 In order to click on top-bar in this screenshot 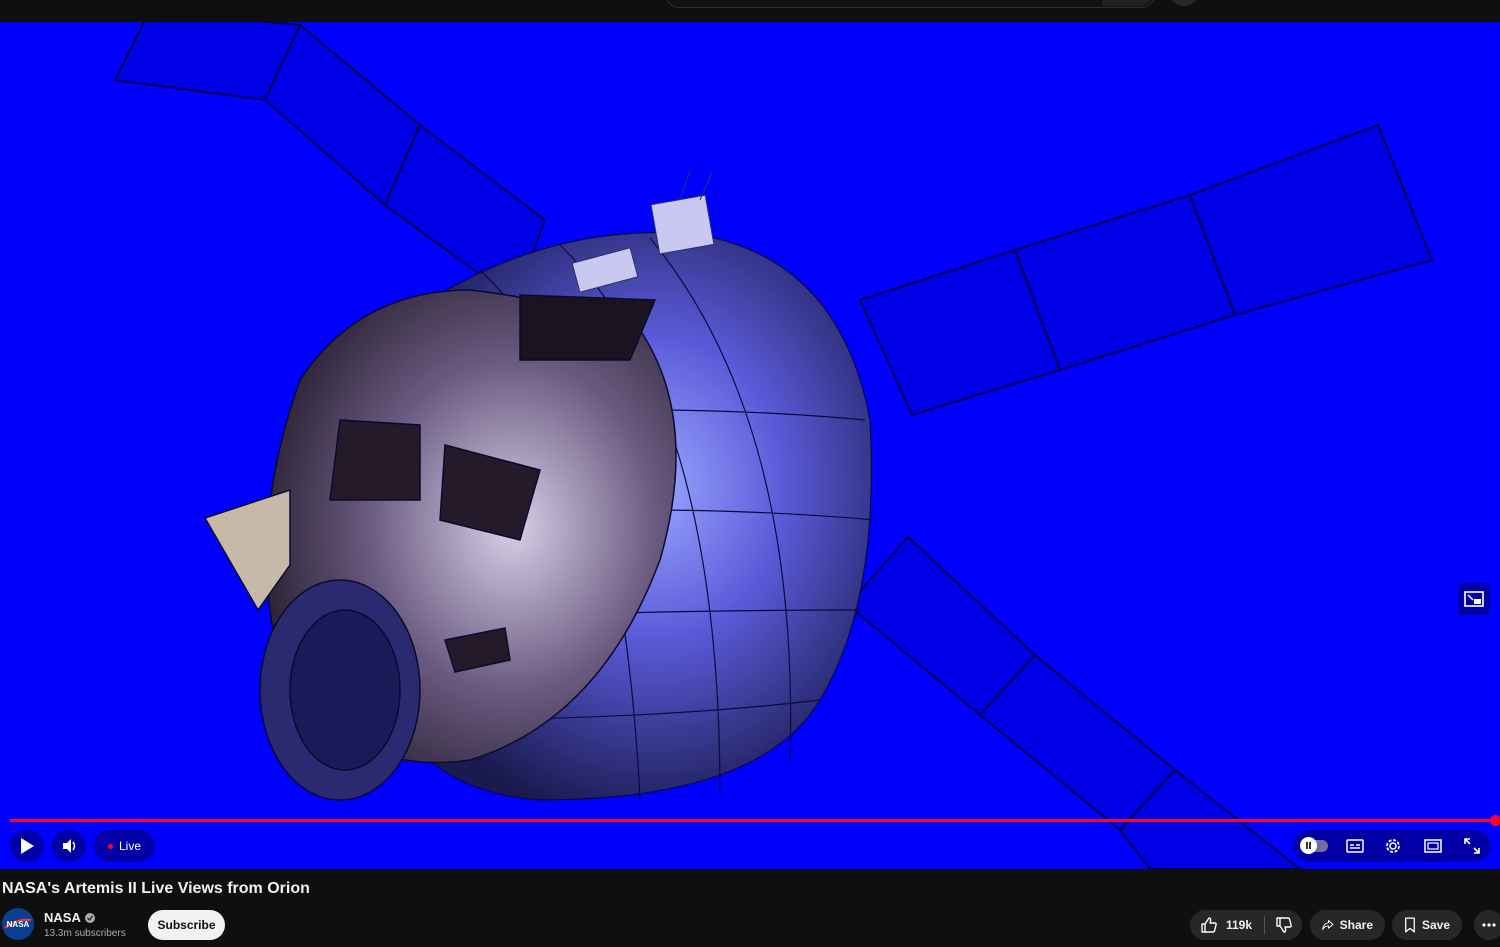, I will do `click(750, 11)`.